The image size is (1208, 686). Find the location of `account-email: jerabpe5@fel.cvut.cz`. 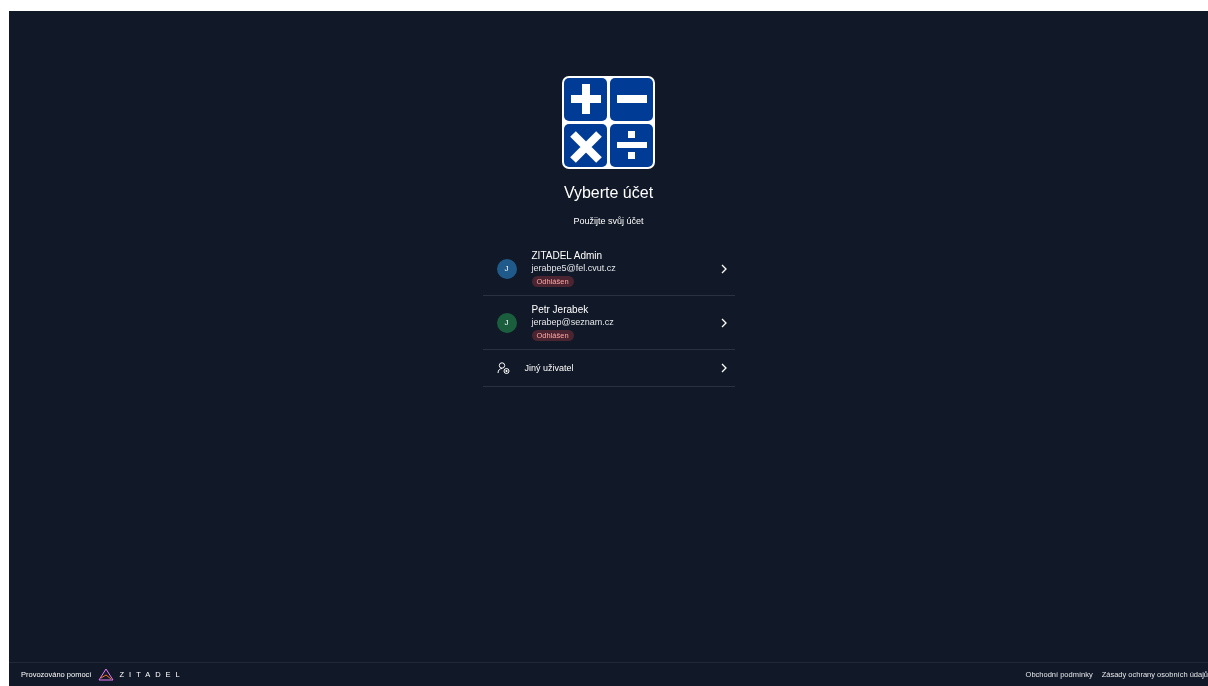

account-email: jerabpe5@fel.cvut.cz is located at coordinates (574, 268).